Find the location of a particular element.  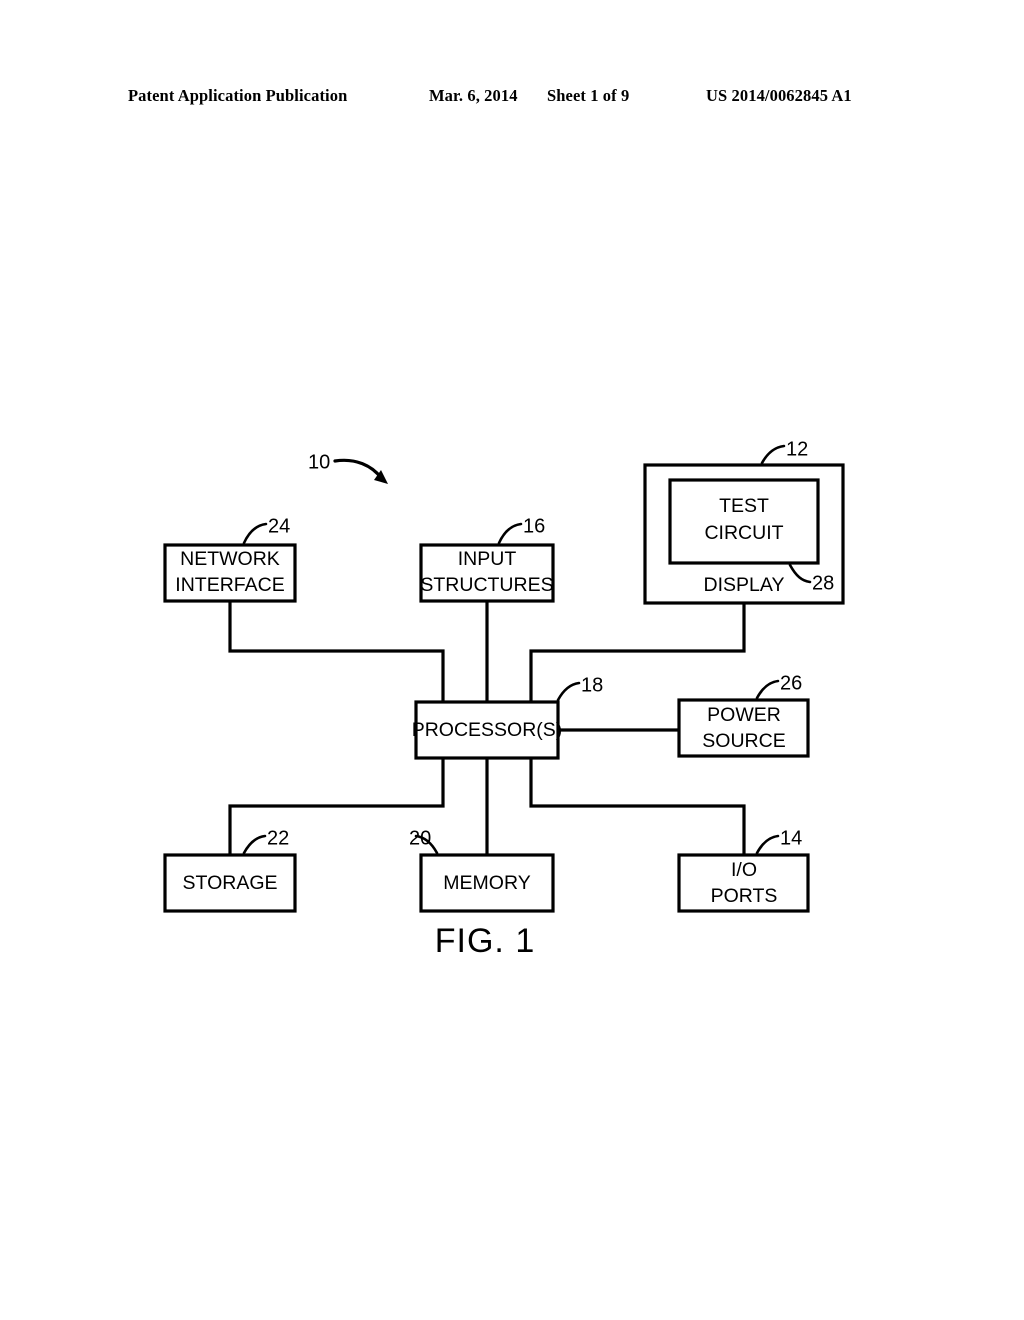

input-structures-label-line2: STRUCTURES is located at coordinates (486, 585).